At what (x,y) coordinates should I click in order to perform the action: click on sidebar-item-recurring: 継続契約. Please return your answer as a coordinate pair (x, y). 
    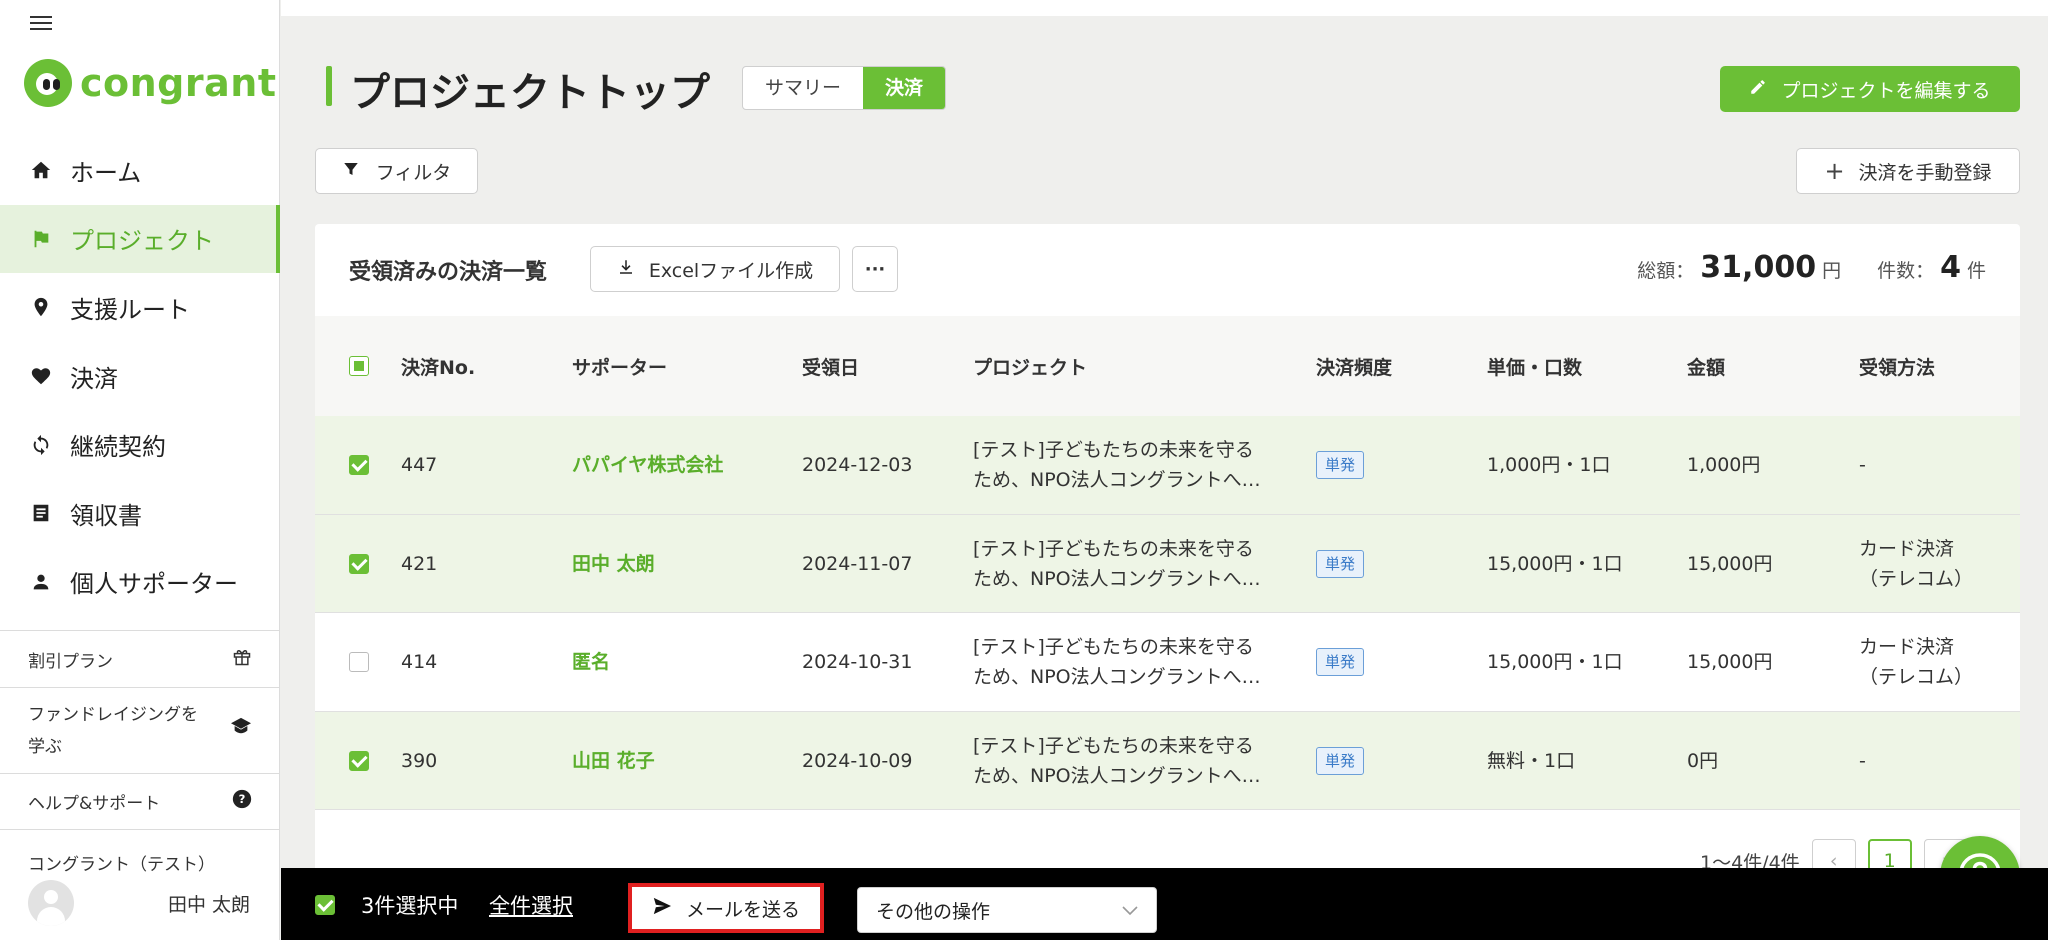
    Looking at the image, I should click on (140, 444).